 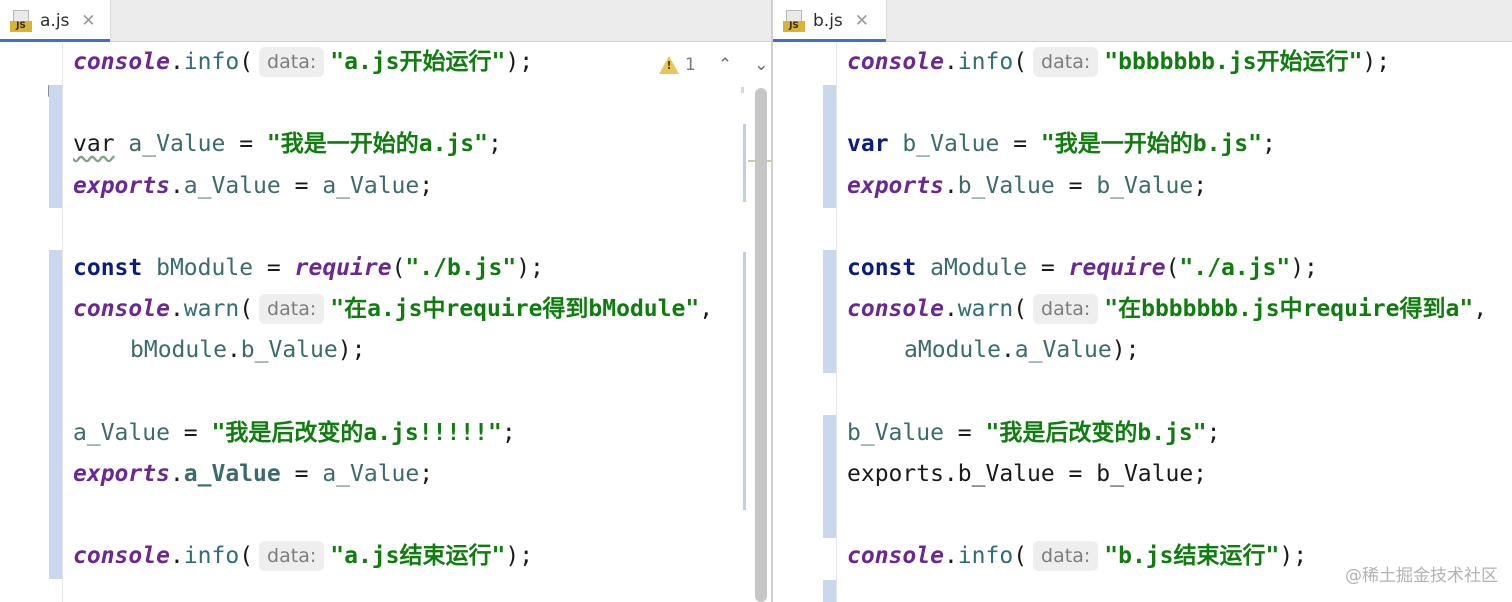 What do you see at coordinates (1082, 268) in the screenshot?
I see `code-line: const aModule = require("./a.js");` at bounding box center [1082, 268].